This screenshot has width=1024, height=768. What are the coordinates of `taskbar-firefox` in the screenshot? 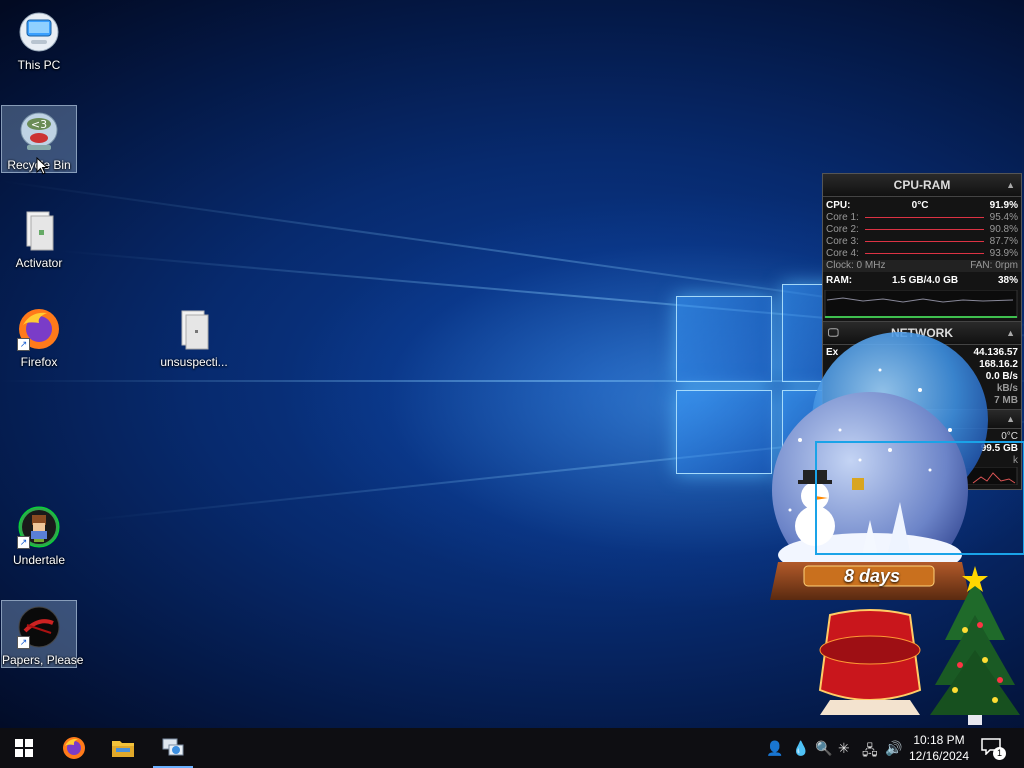 It's located at (74, 748).